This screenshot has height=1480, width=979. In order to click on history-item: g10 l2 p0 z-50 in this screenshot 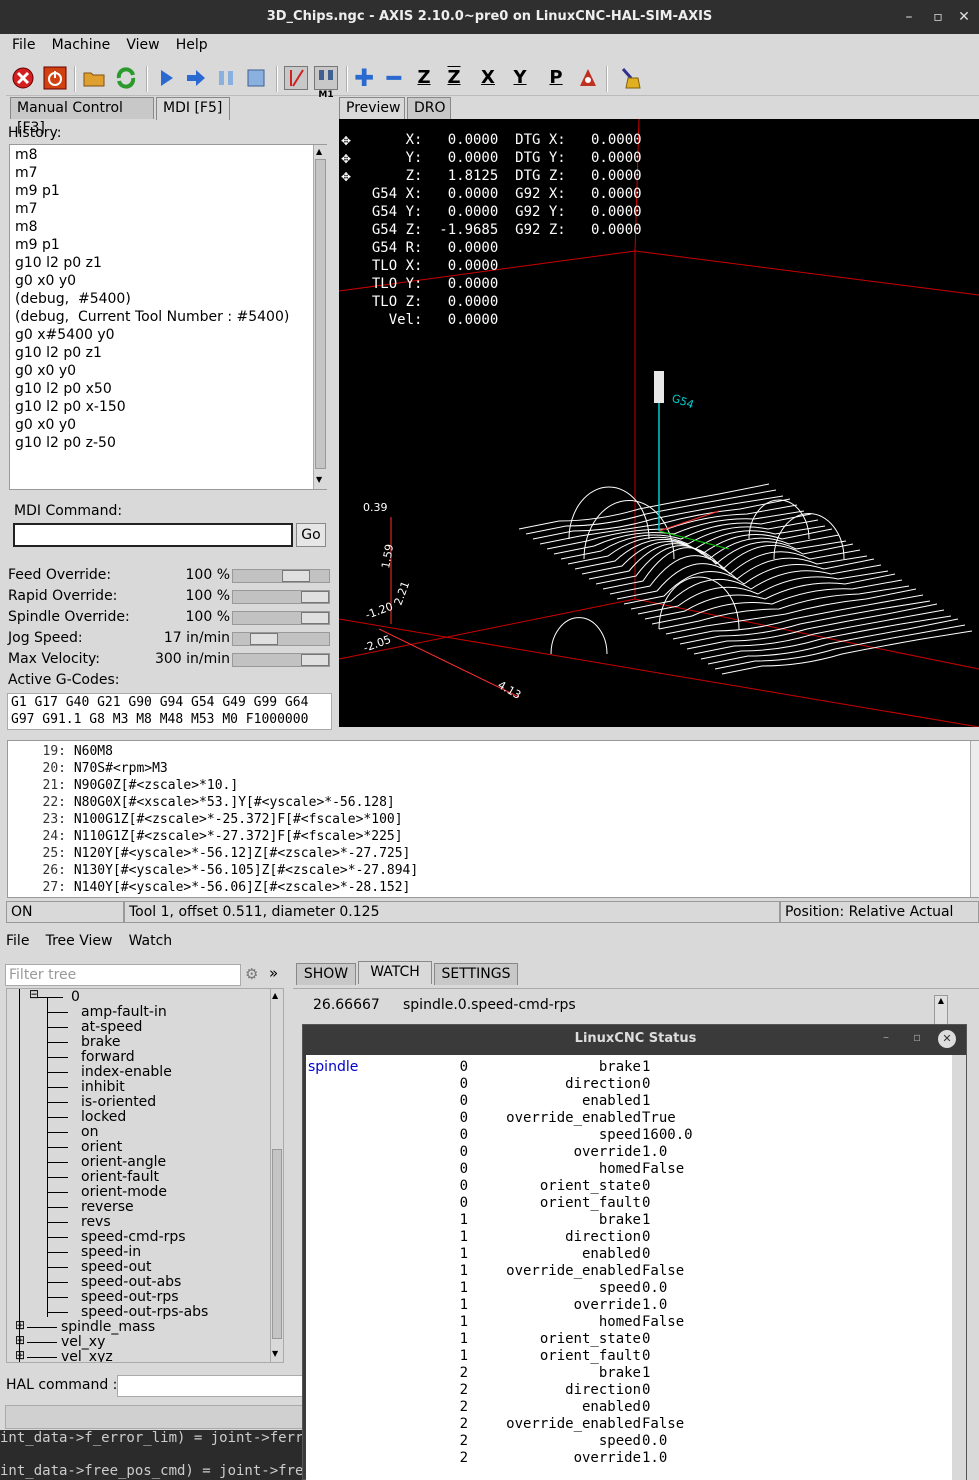, I will do `click(65, 443)`.